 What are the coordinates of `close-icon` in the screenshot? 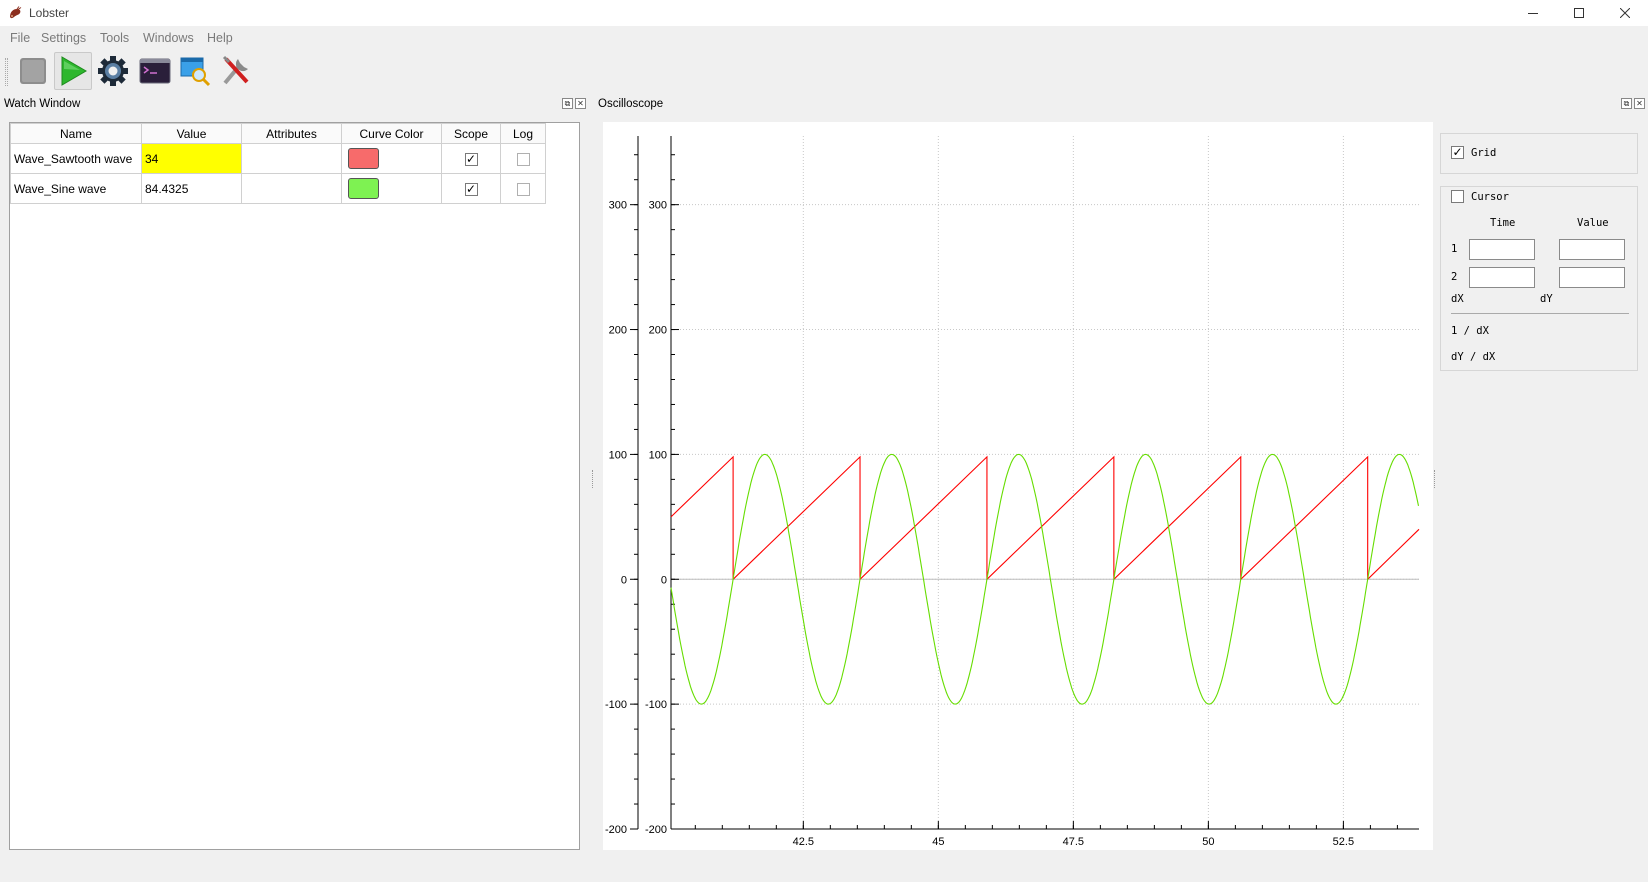 It's located at (1625, 13).